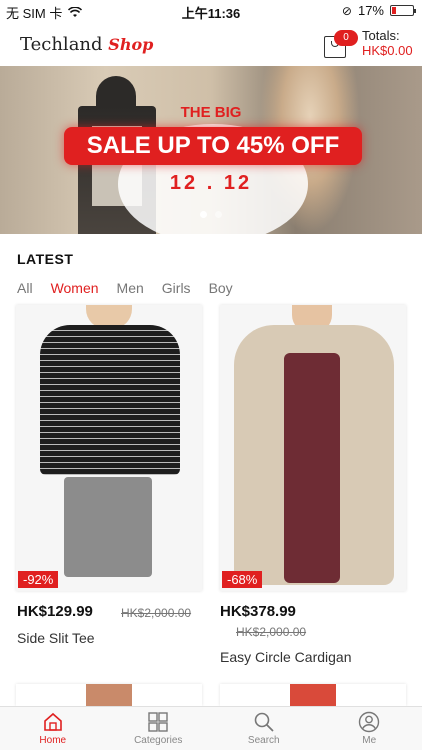  I want to click on cart-count-badge: 0, so click(346, 38).